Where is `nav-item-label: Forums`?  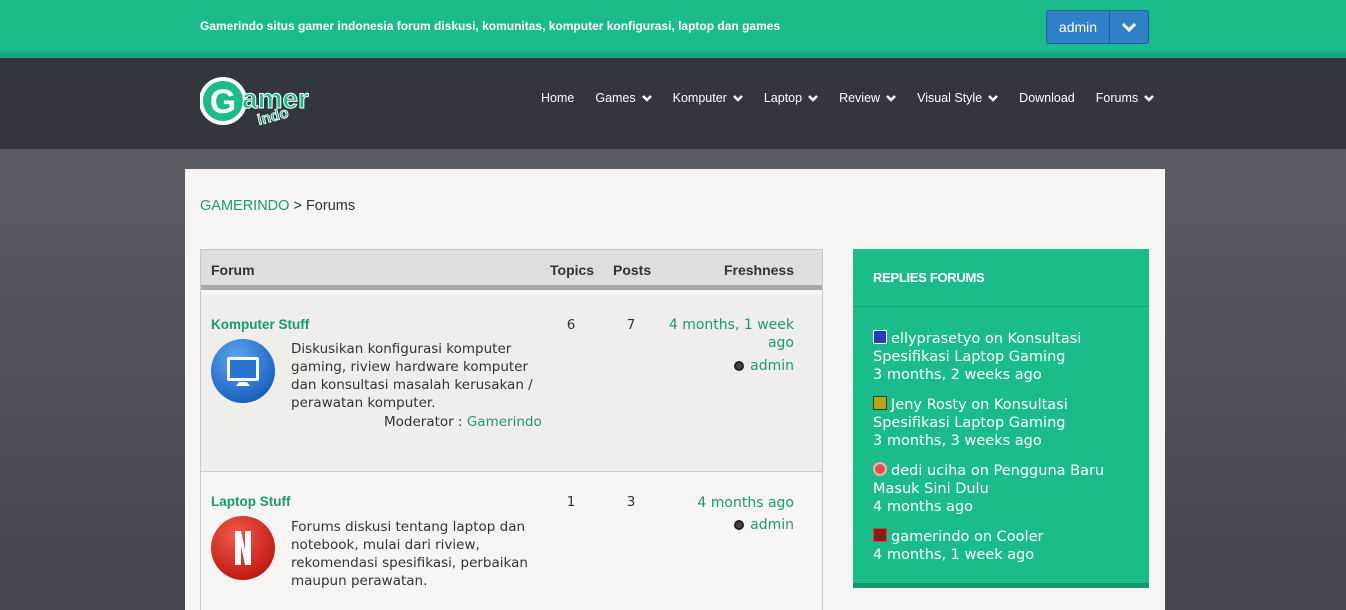 nav-item-label: Forums is located at coordinates (1117, 98).